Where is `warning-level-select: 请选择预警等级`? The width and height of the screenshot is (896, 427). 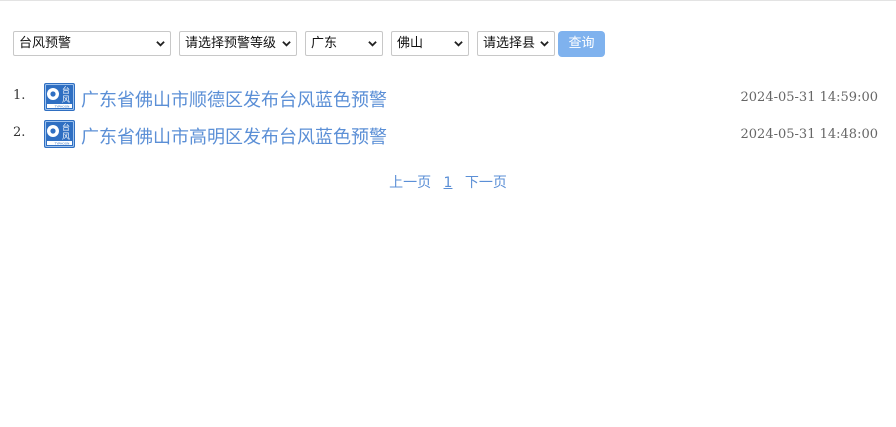 warning-level-select: 请选择预警等级 is located at coordinates (238, 43).